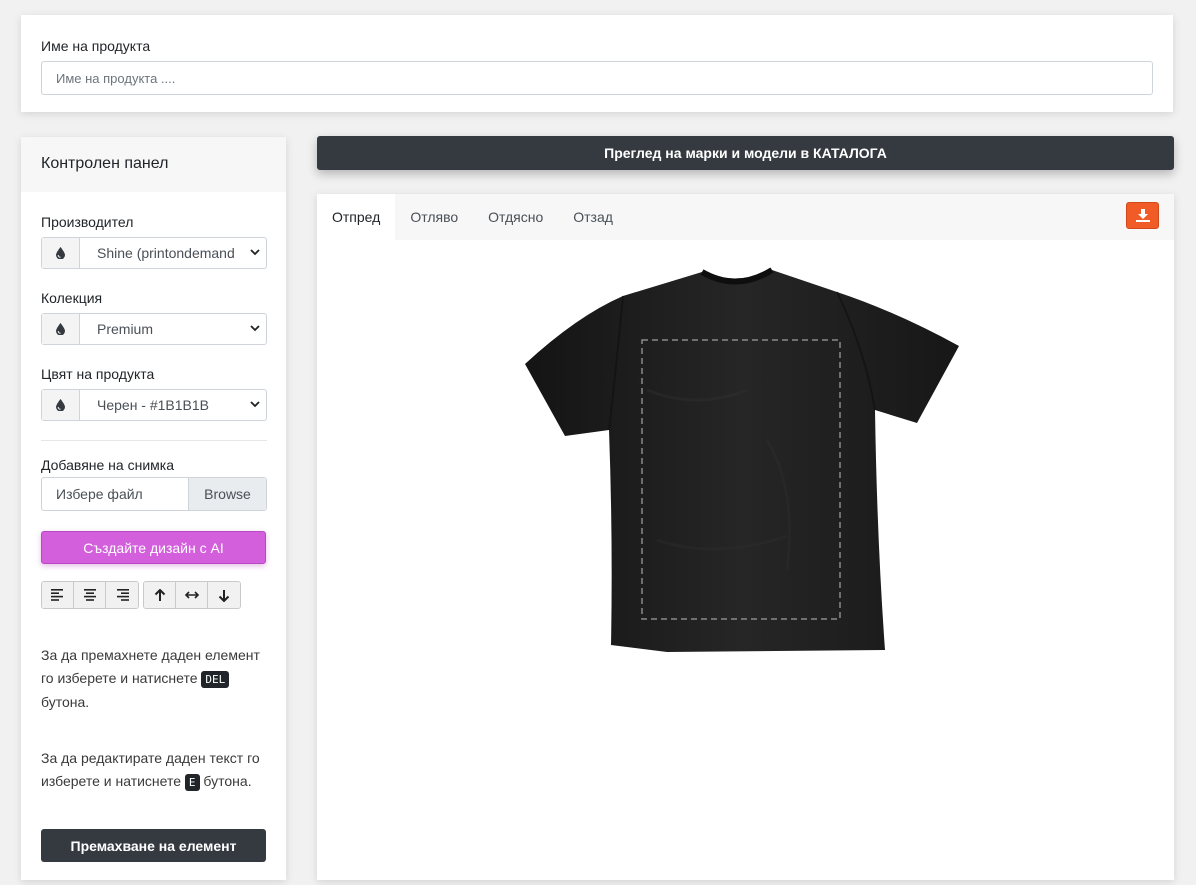 The image size is (1196, 885). I want to click on product-color-select: Черен - #1B1B1B, so click(154, 405).